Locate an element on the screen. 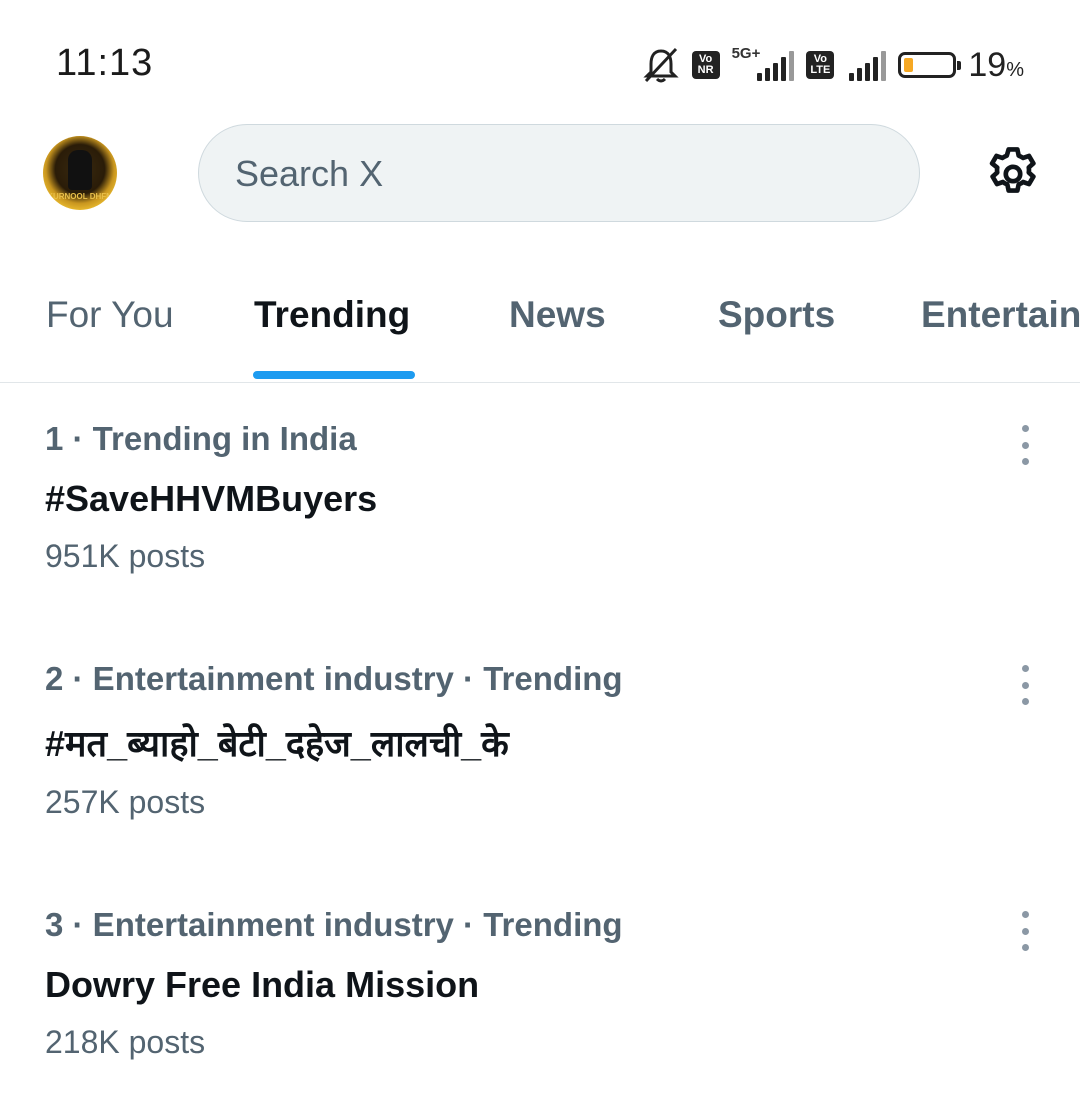 This screenshot has height=1103, width=1080. active-tab-indicator is located at coordinates (334, 375).